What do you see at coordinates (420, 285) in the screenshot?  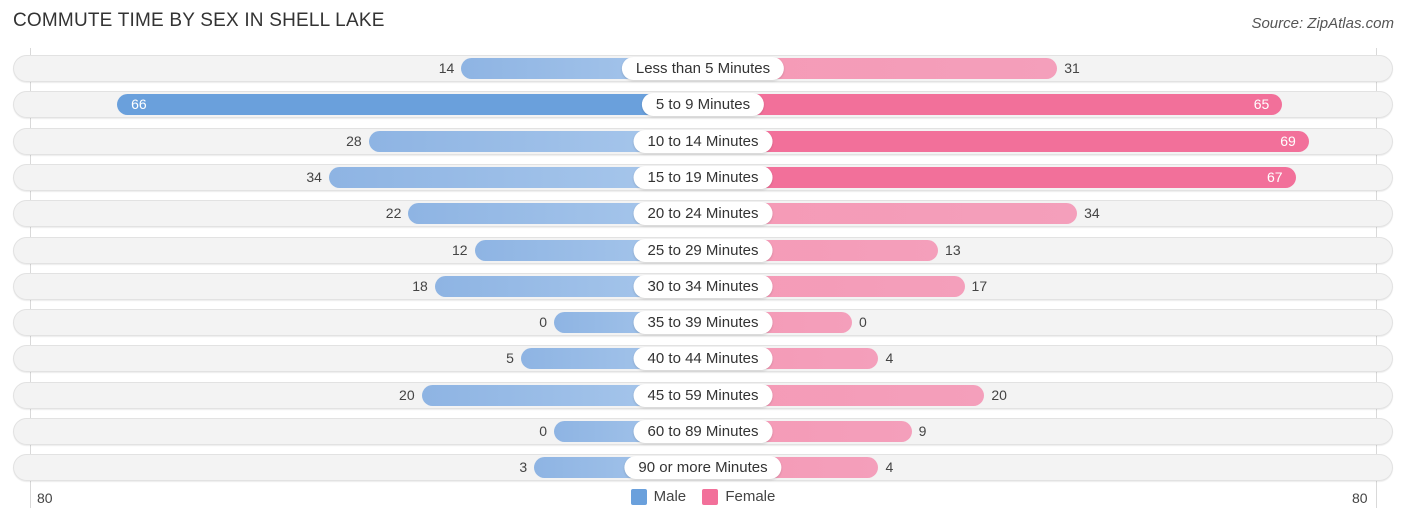 I see `value-label-male: 18` at bounding box center [420, 285].